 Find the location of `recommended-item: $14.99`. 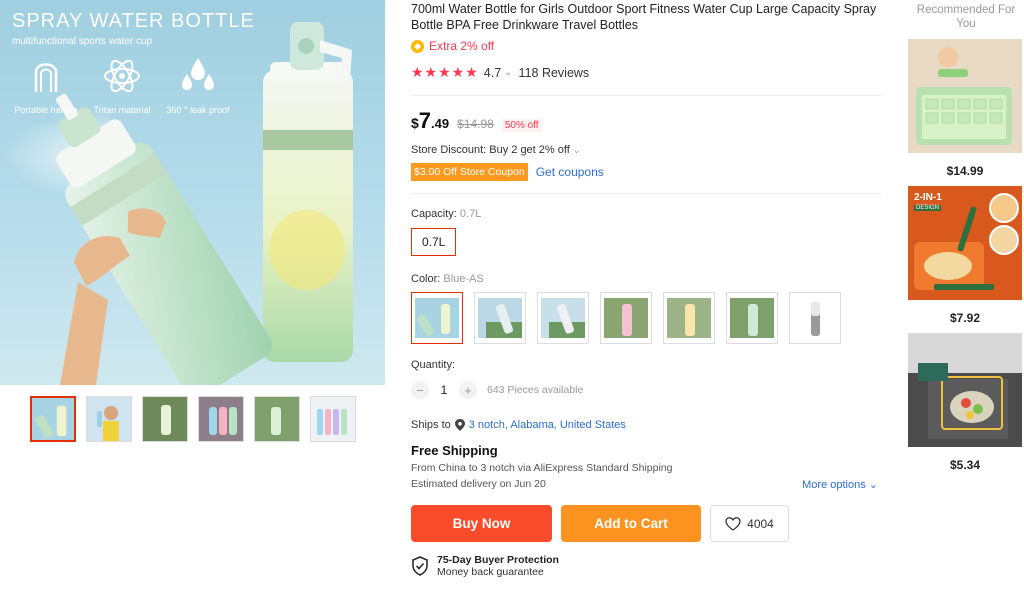

recommended-item: $14.99 is located at coordinates (965, 108).